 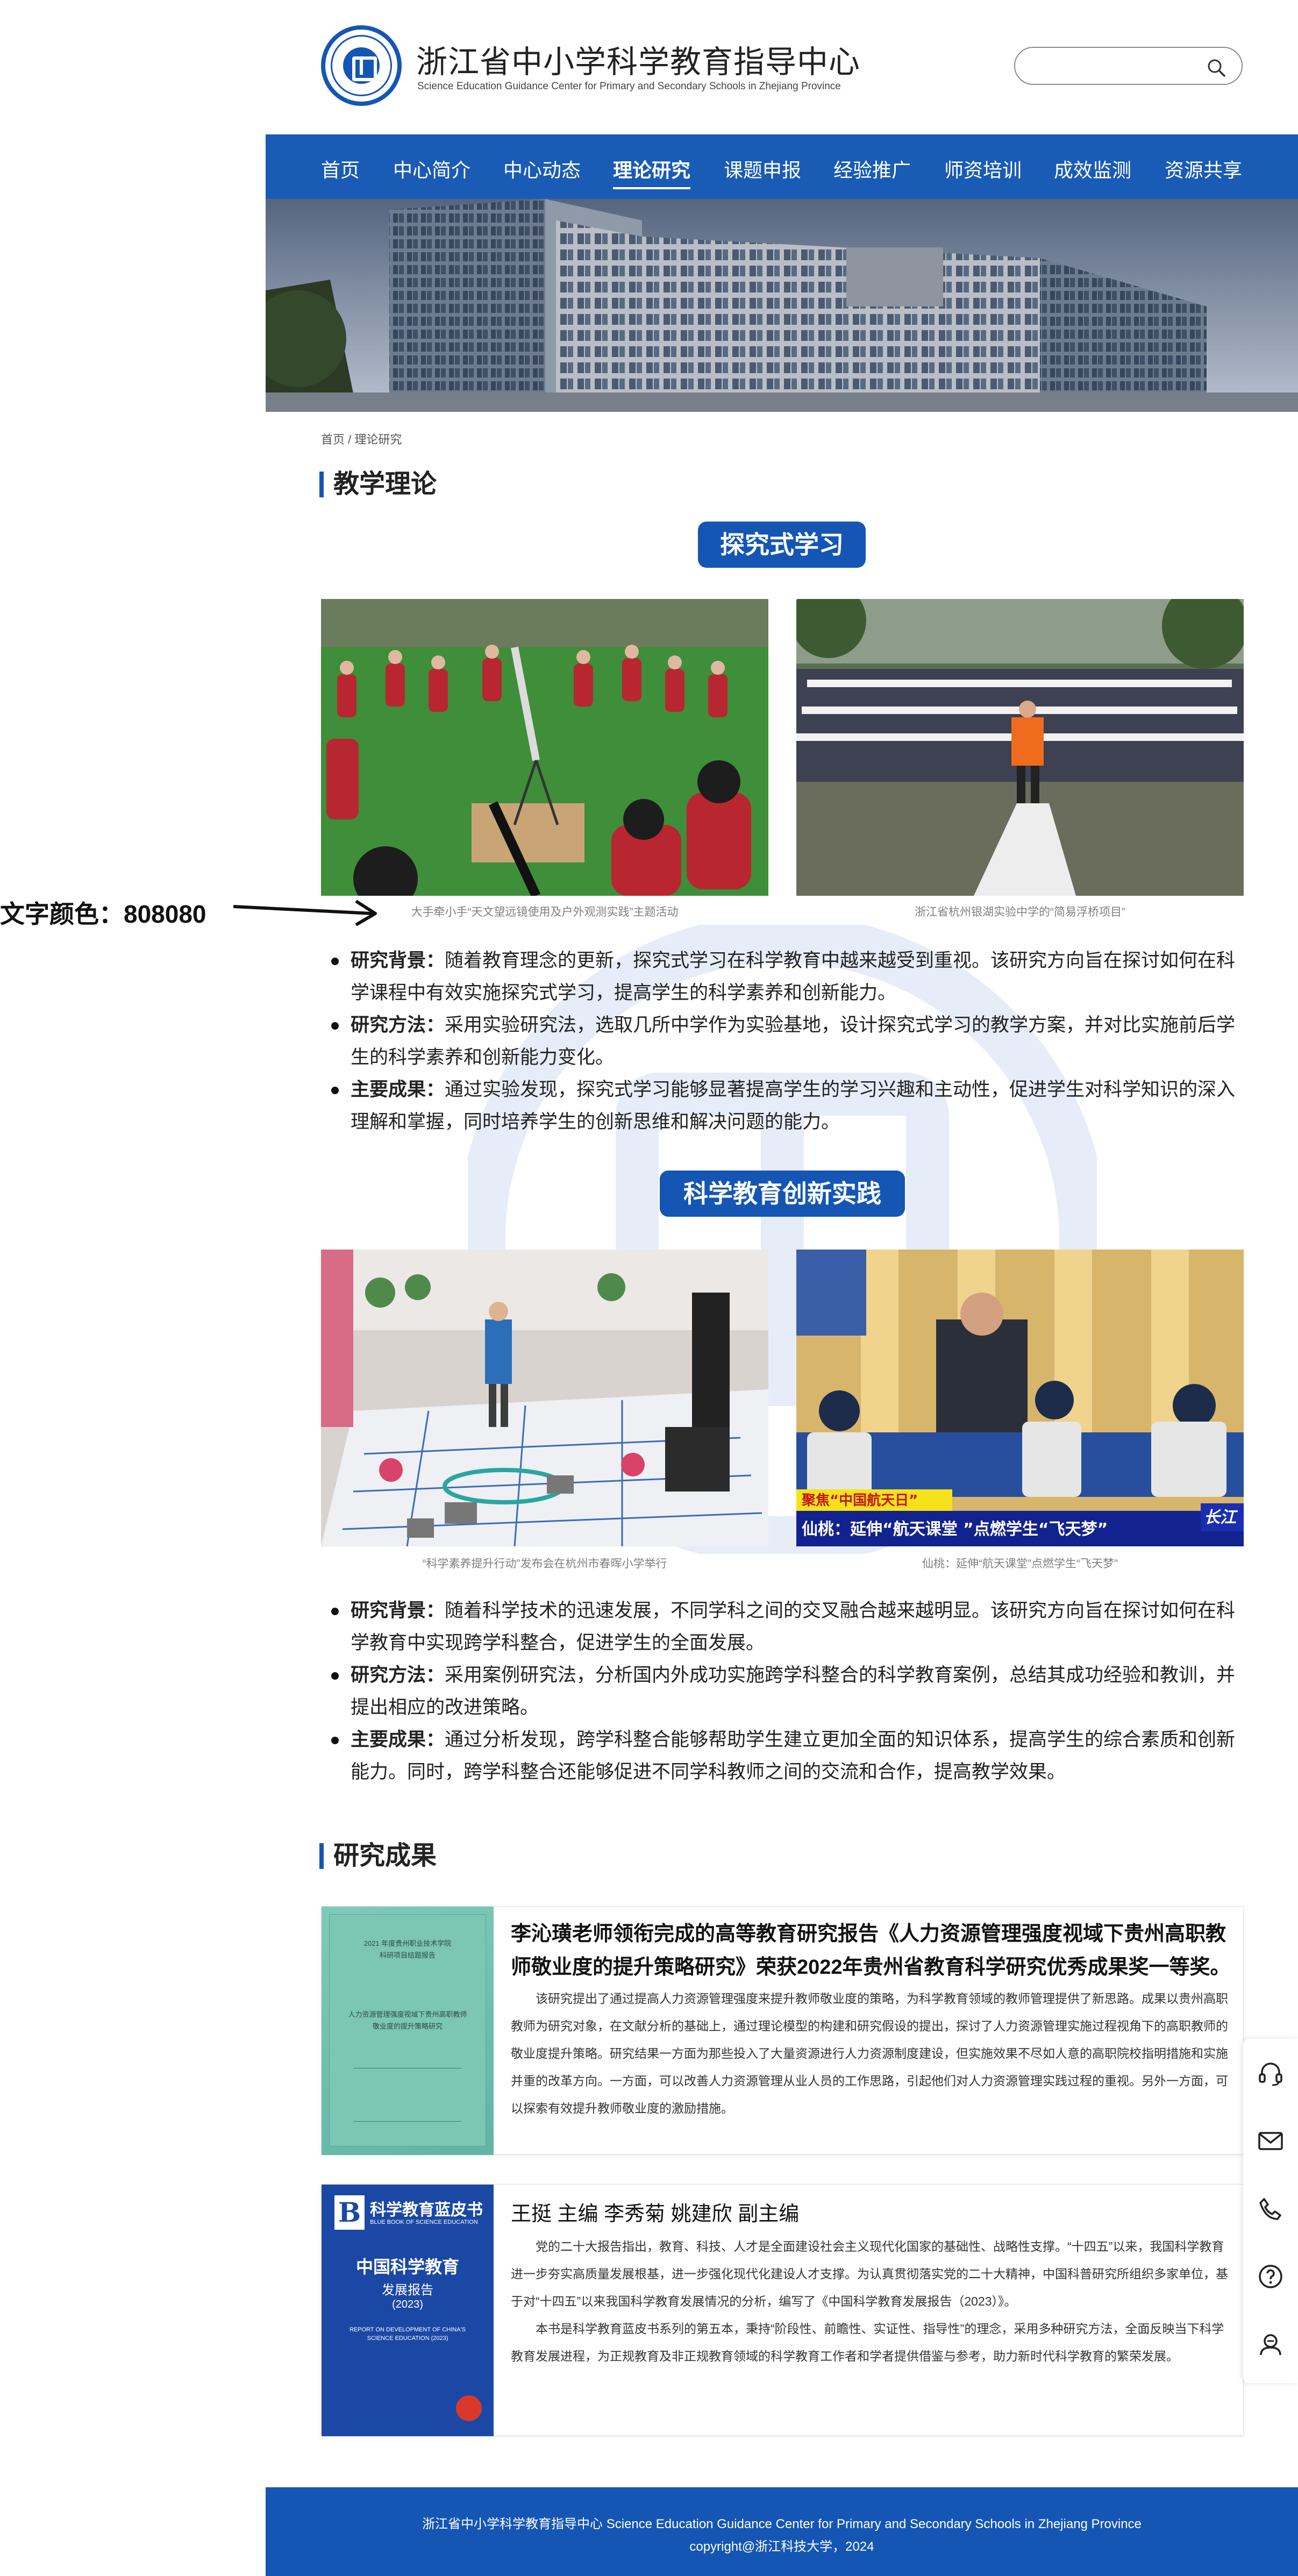 I want to click on section-heading-results: 研究成果, so click(x=378, y=1856).